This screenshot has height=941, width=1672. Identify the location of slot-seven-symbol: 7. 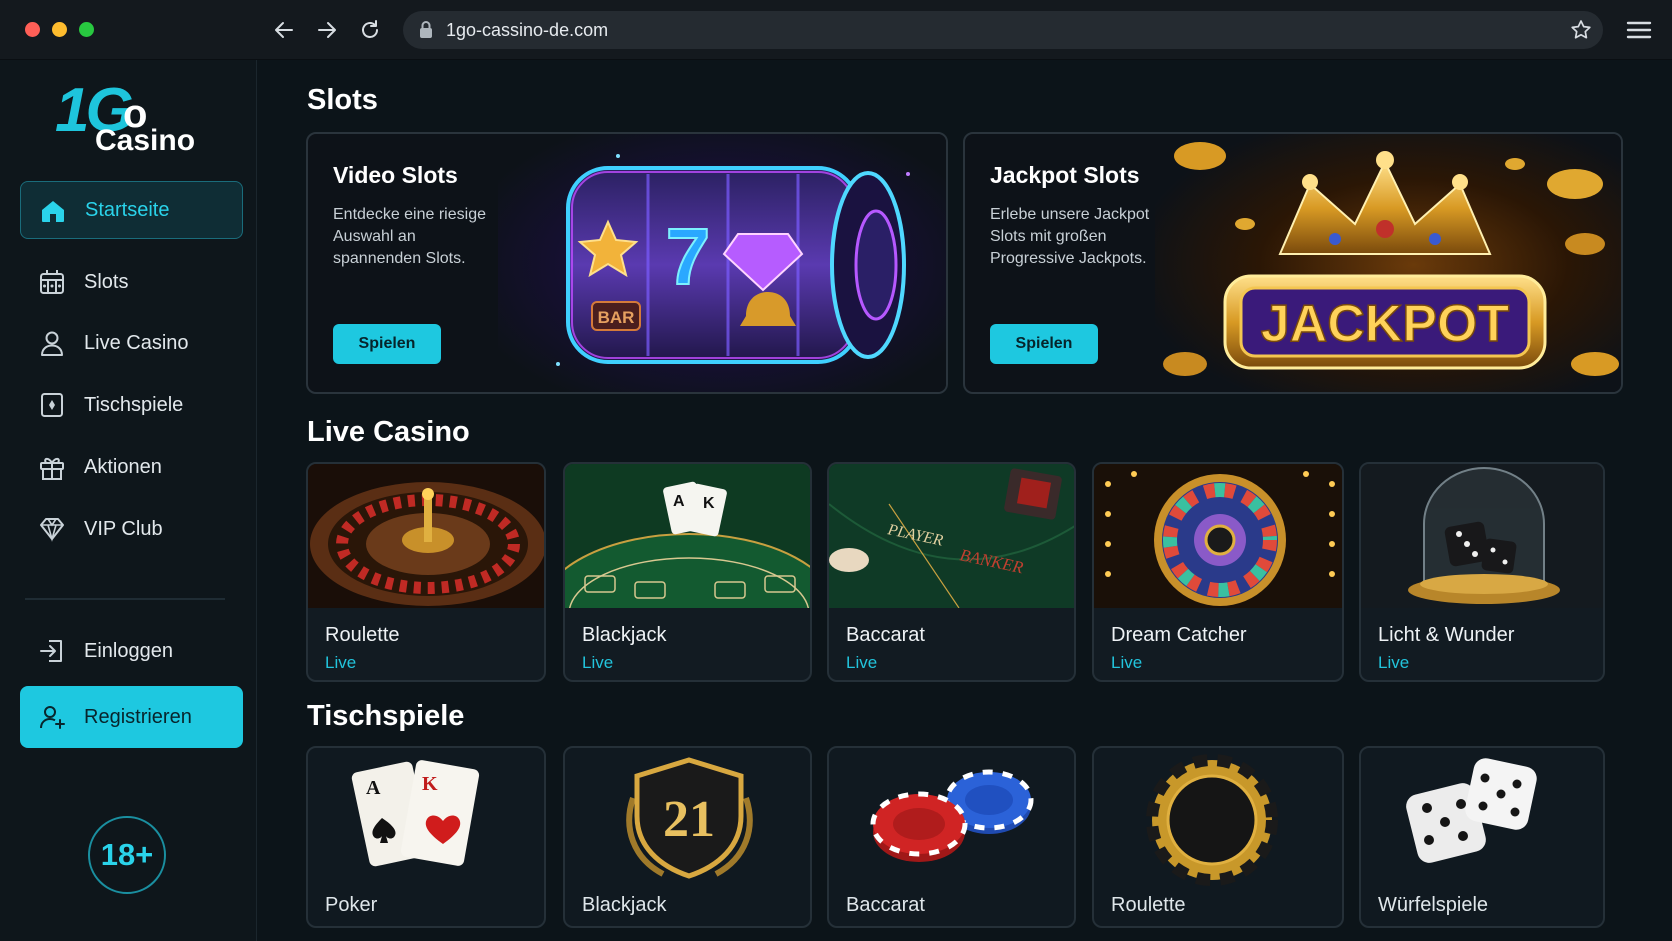
(688, 256).